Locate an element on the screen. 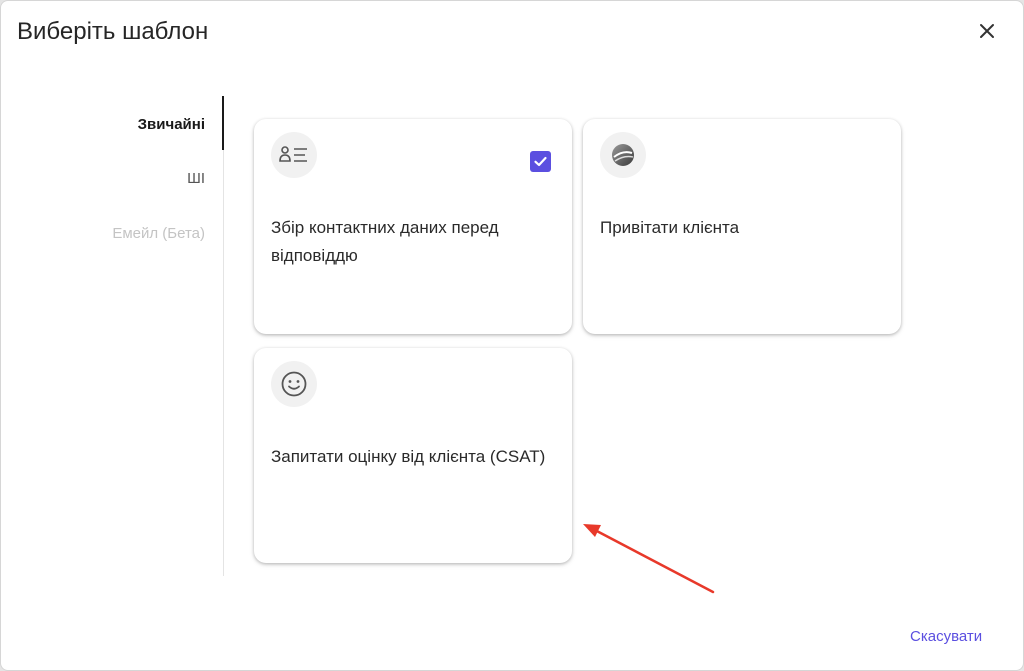  template-card-csat: Запитати оцінку від клієнта (CSAT) is located at coordinates (413, 455).